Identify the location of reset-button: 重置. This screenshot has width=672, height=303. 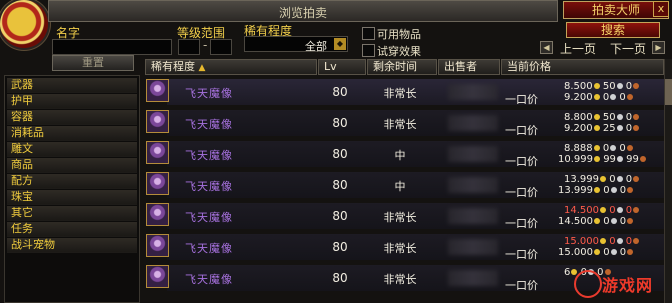
(93, 63).